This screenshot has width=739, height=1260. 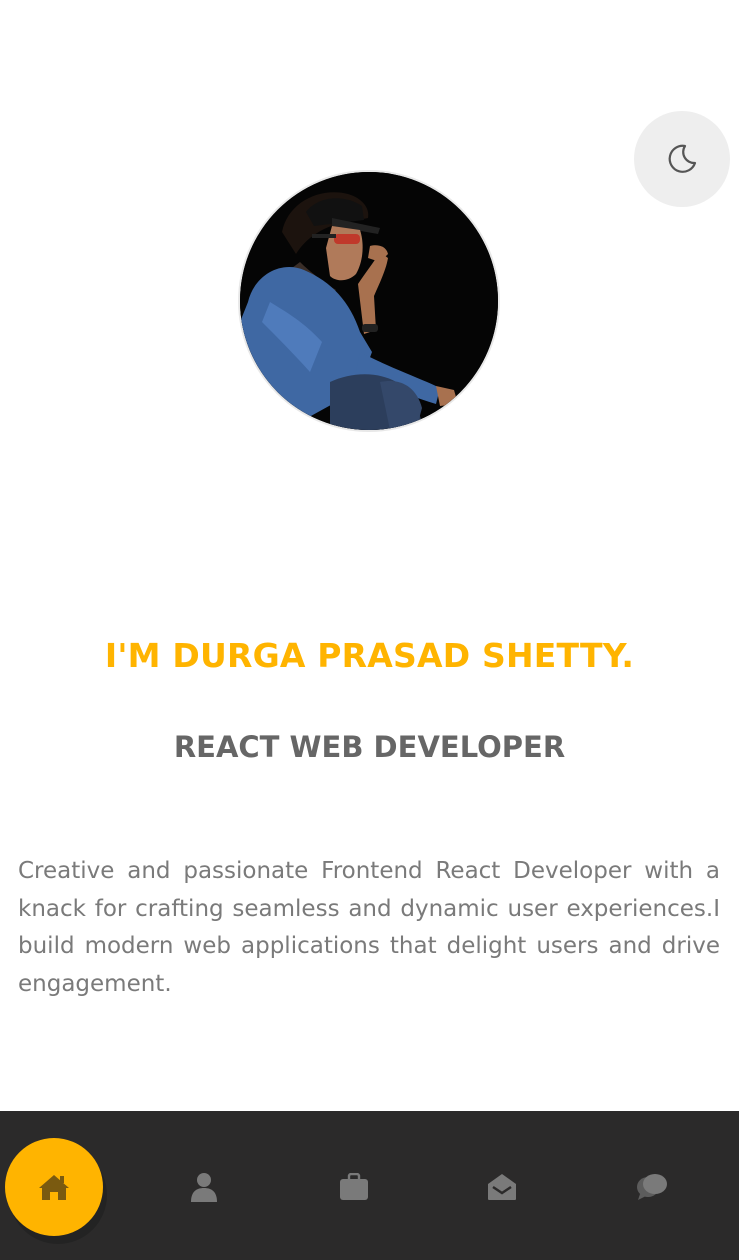 I want to click on profile-avatar, so click(x=369, y=301).